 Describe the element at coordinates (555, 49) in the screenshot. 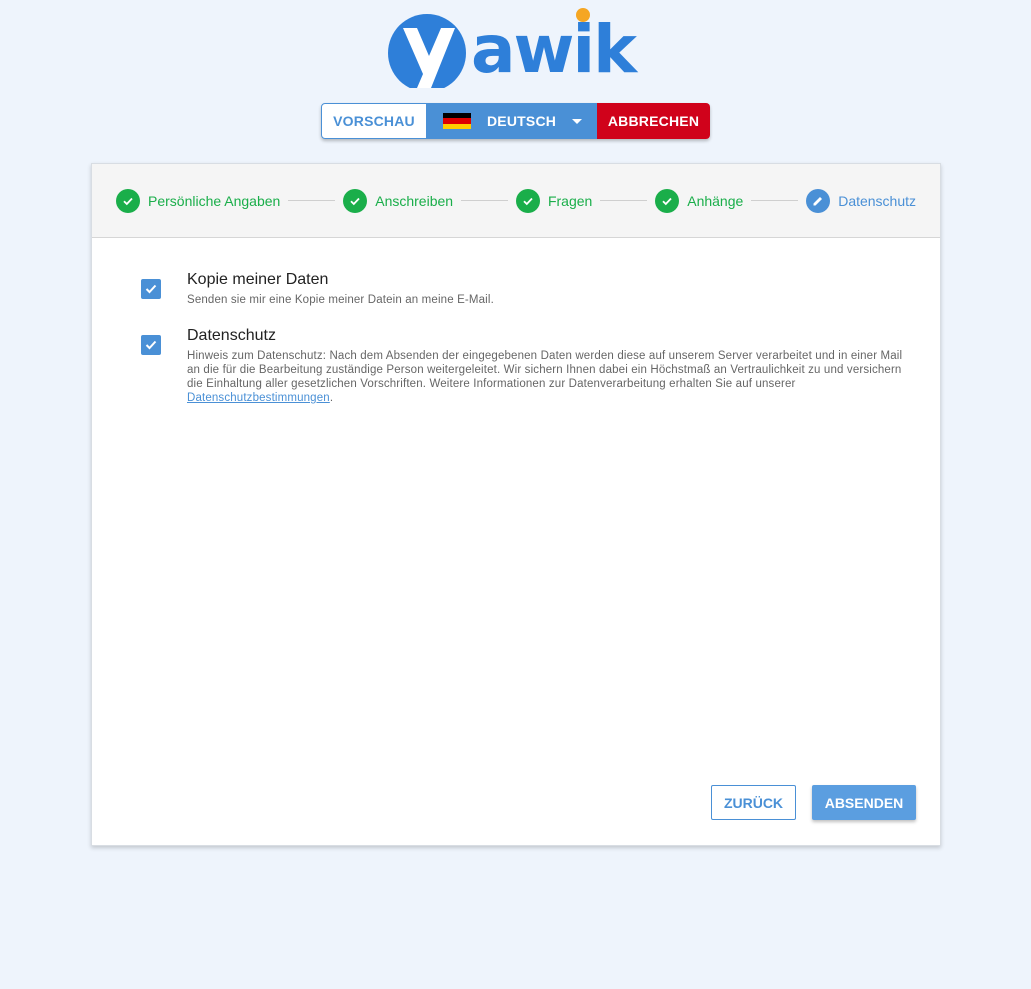

I see `svg-text: awik` at that location.